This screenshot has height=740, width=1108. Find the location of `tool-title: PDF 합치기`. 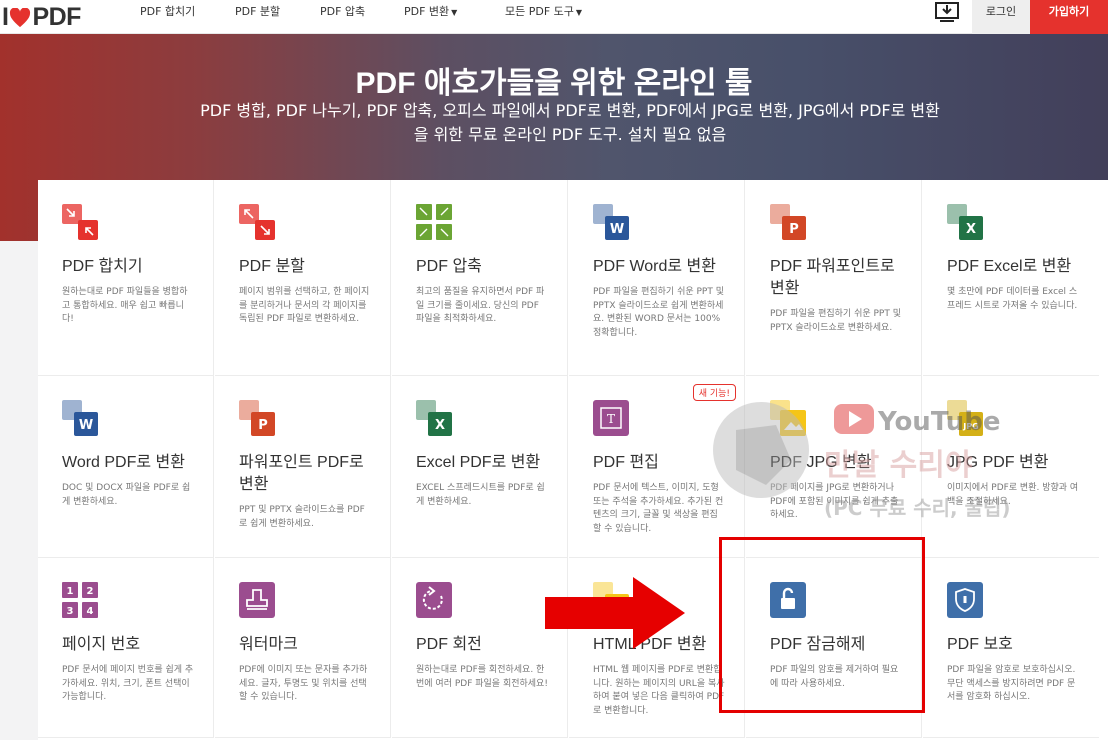

tool-title: PDF 합치기 is located at coordinates (102, 266).